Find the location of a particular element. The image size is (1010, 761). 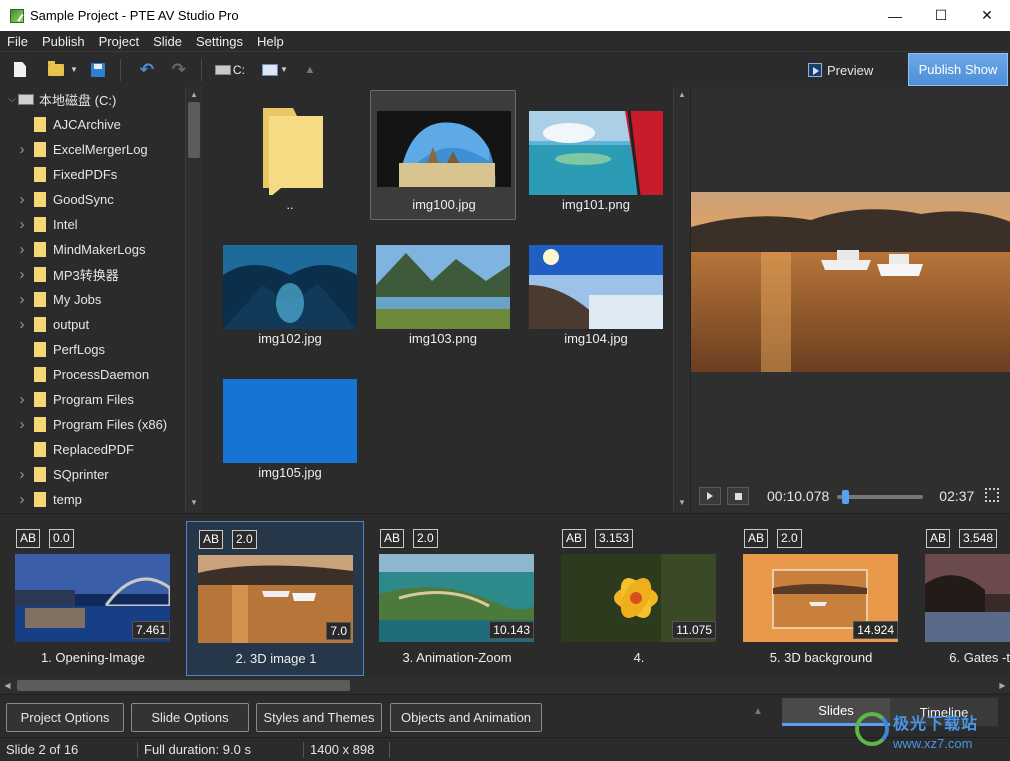

tree-item: › output is located at coordinates (92, 324).